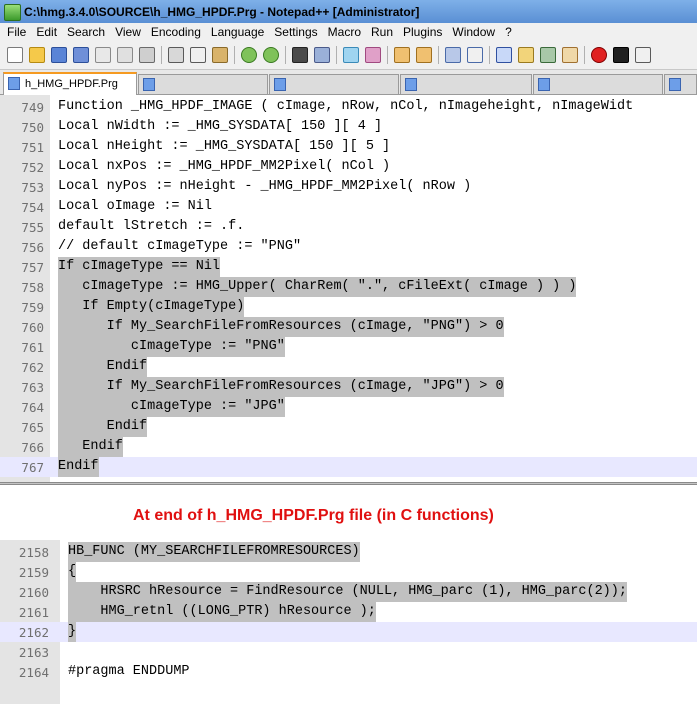 This screenshot has width=697, height=704. I want to click on code-line-selected: 762 Endif, so click(84, 367).